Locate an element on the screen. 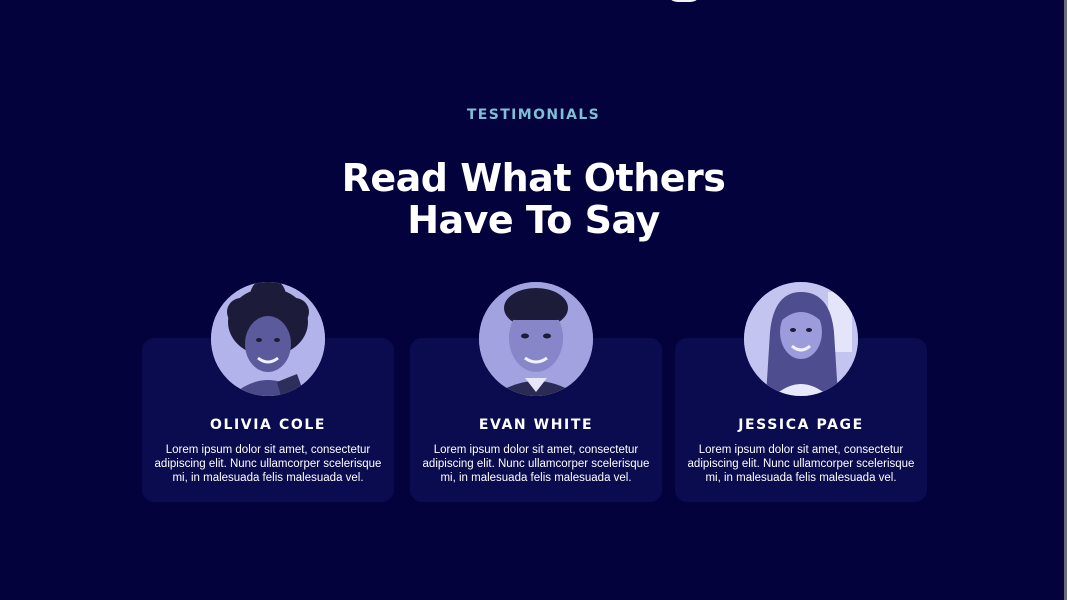 This screenshot has width=1067, height=600. avatar-evan-white is located at coordinates (536, 339).